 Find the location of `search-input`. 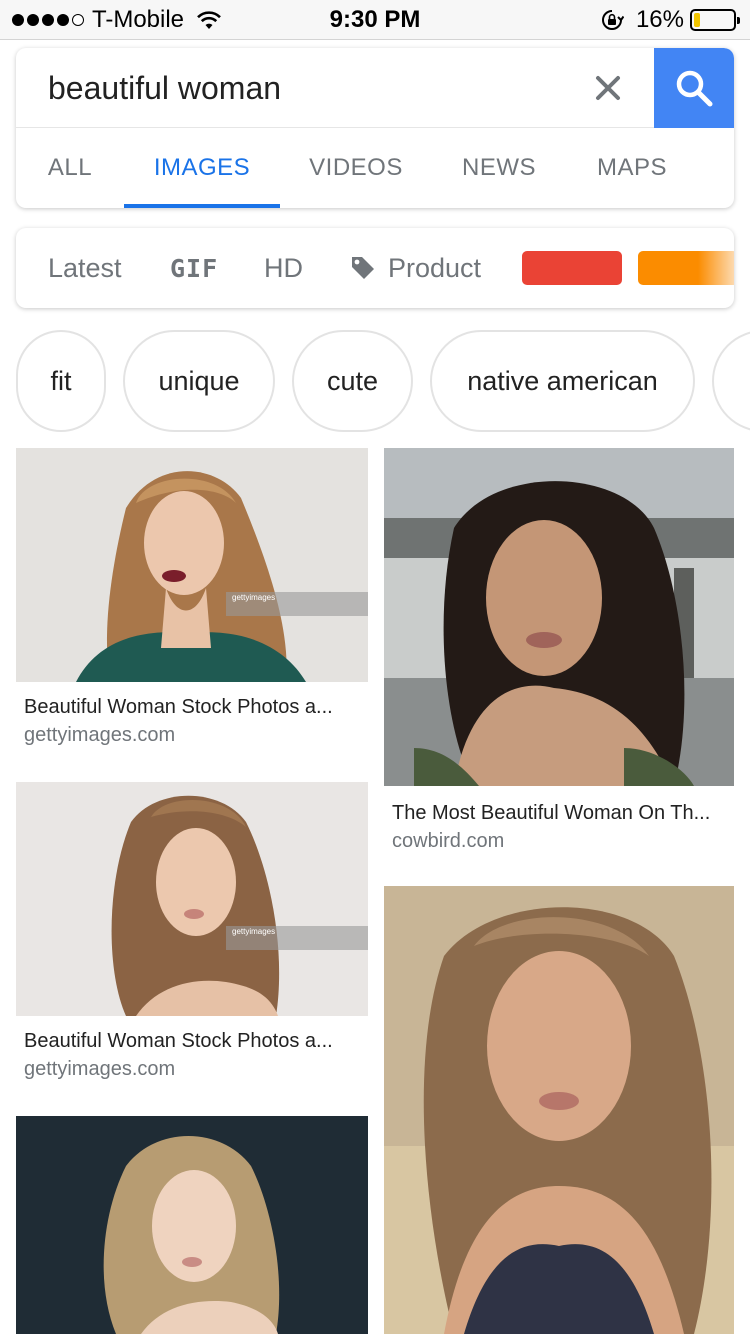

search-input is located at coordinates (308, 88).